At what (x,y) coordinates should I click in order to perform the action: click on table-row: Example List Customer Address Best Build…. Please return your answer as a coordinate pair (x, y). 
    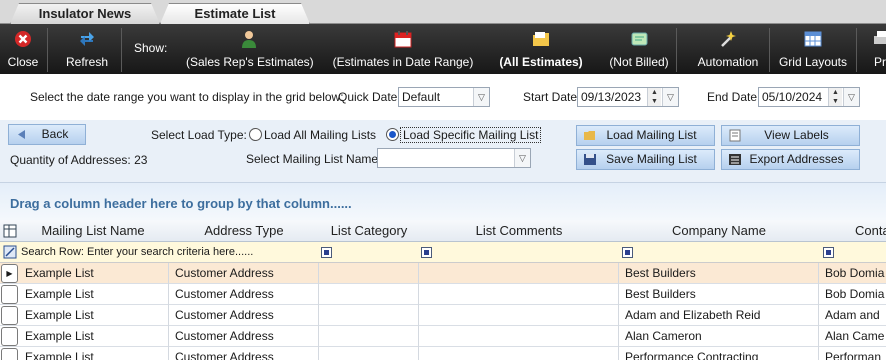
    Looking at the image, I should click on (443, 294).